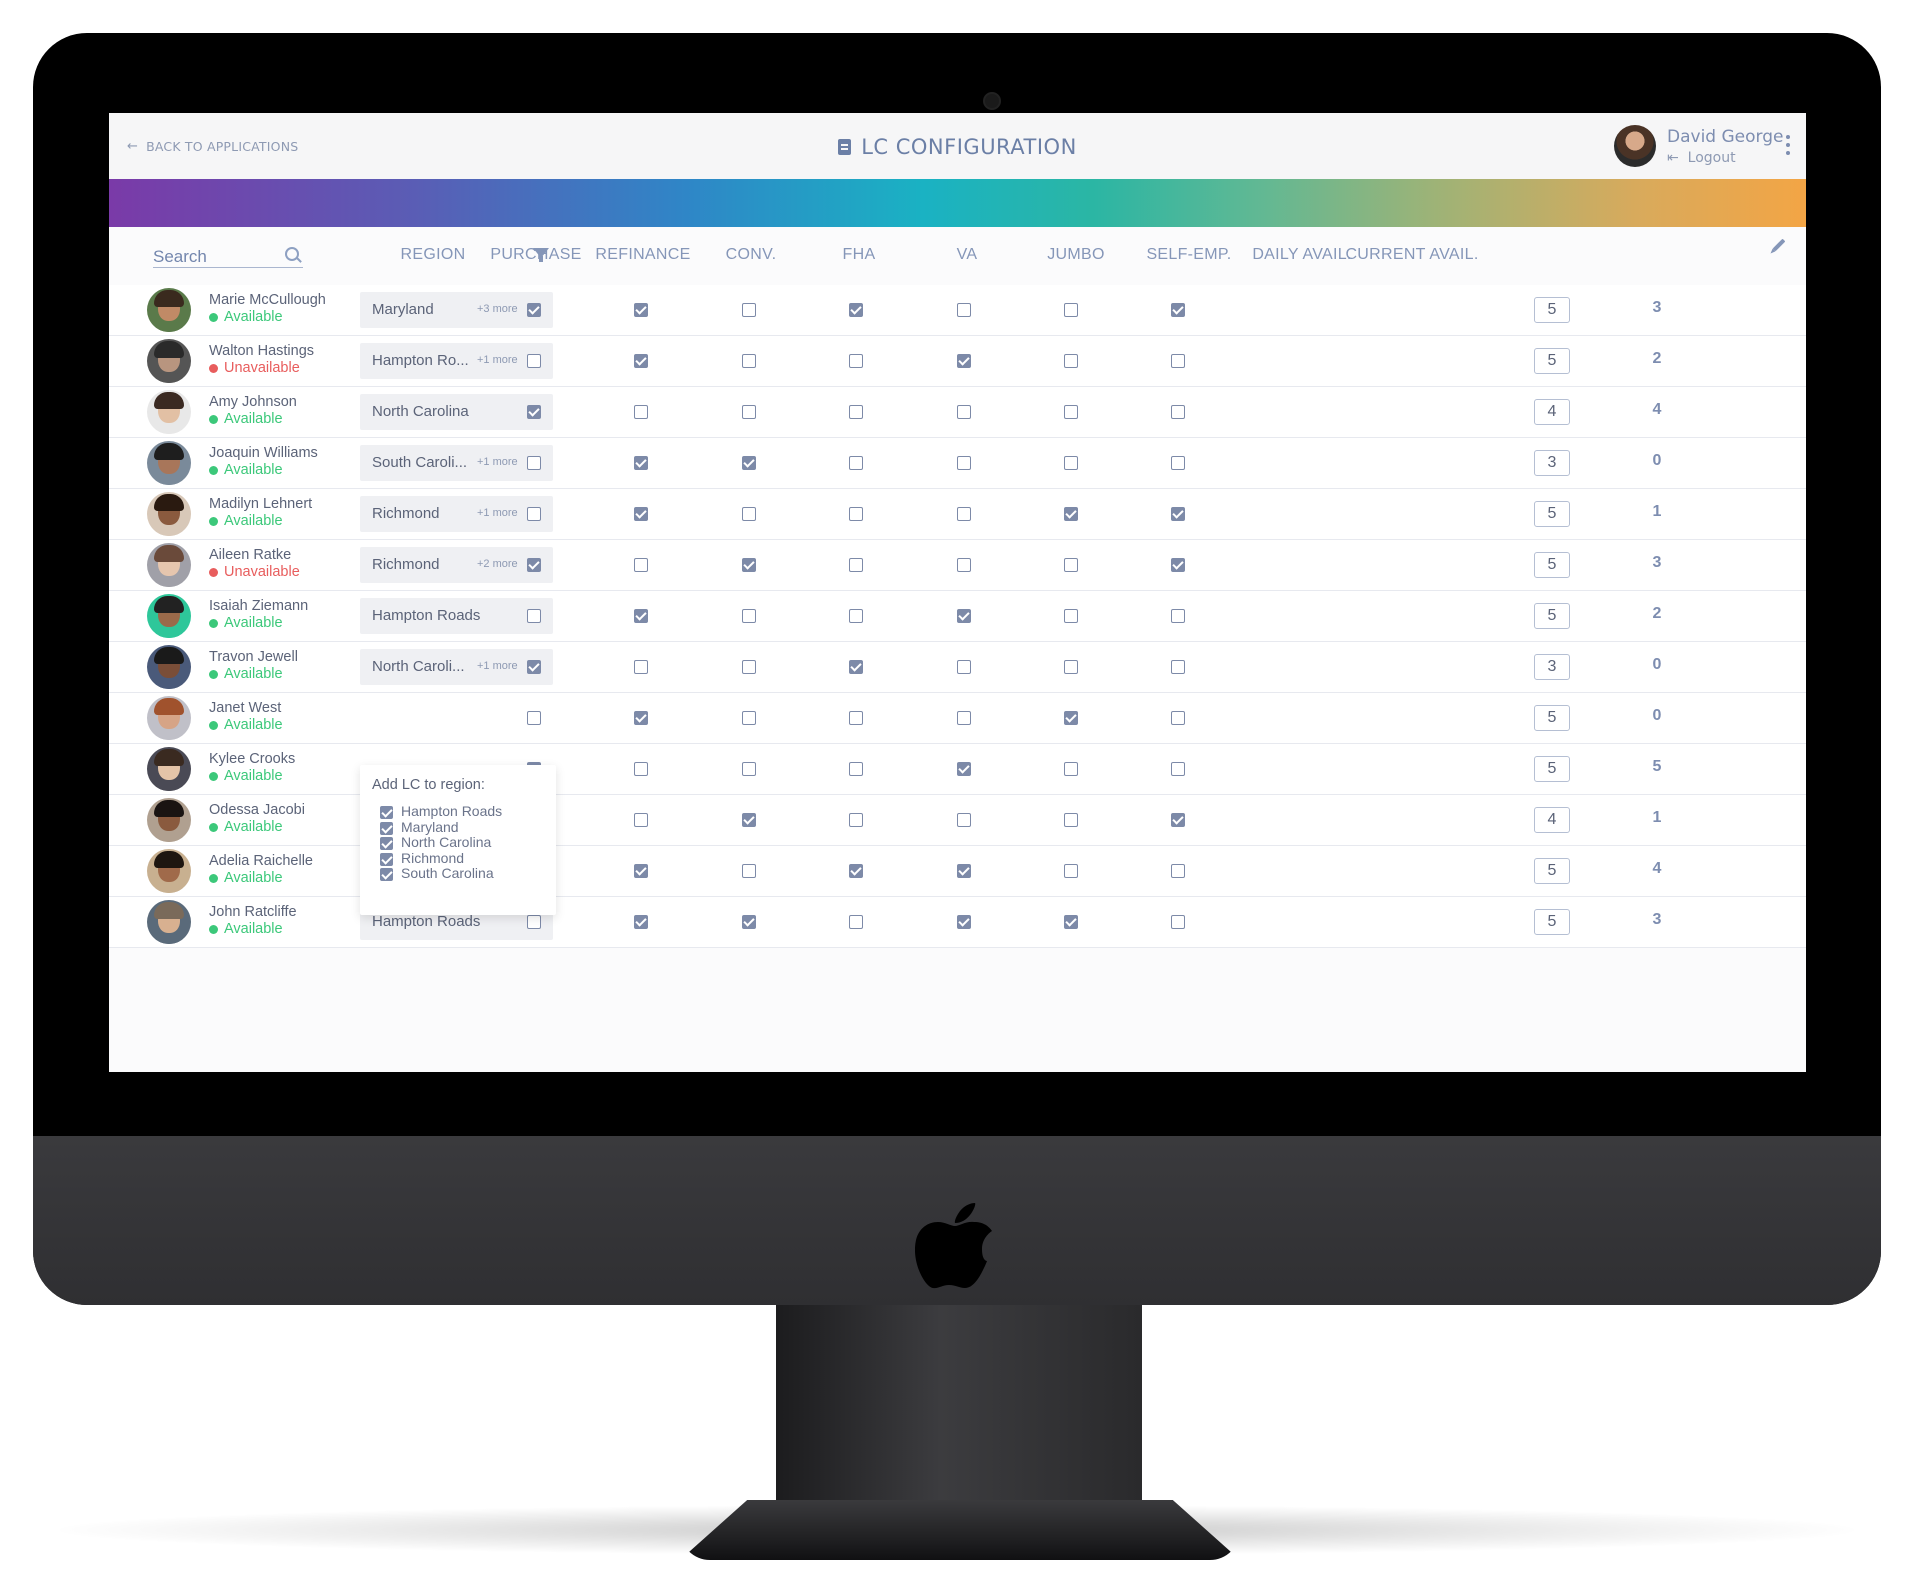  I want to click on region-select: Hampton Ro... +1 more, so click(456, 361).